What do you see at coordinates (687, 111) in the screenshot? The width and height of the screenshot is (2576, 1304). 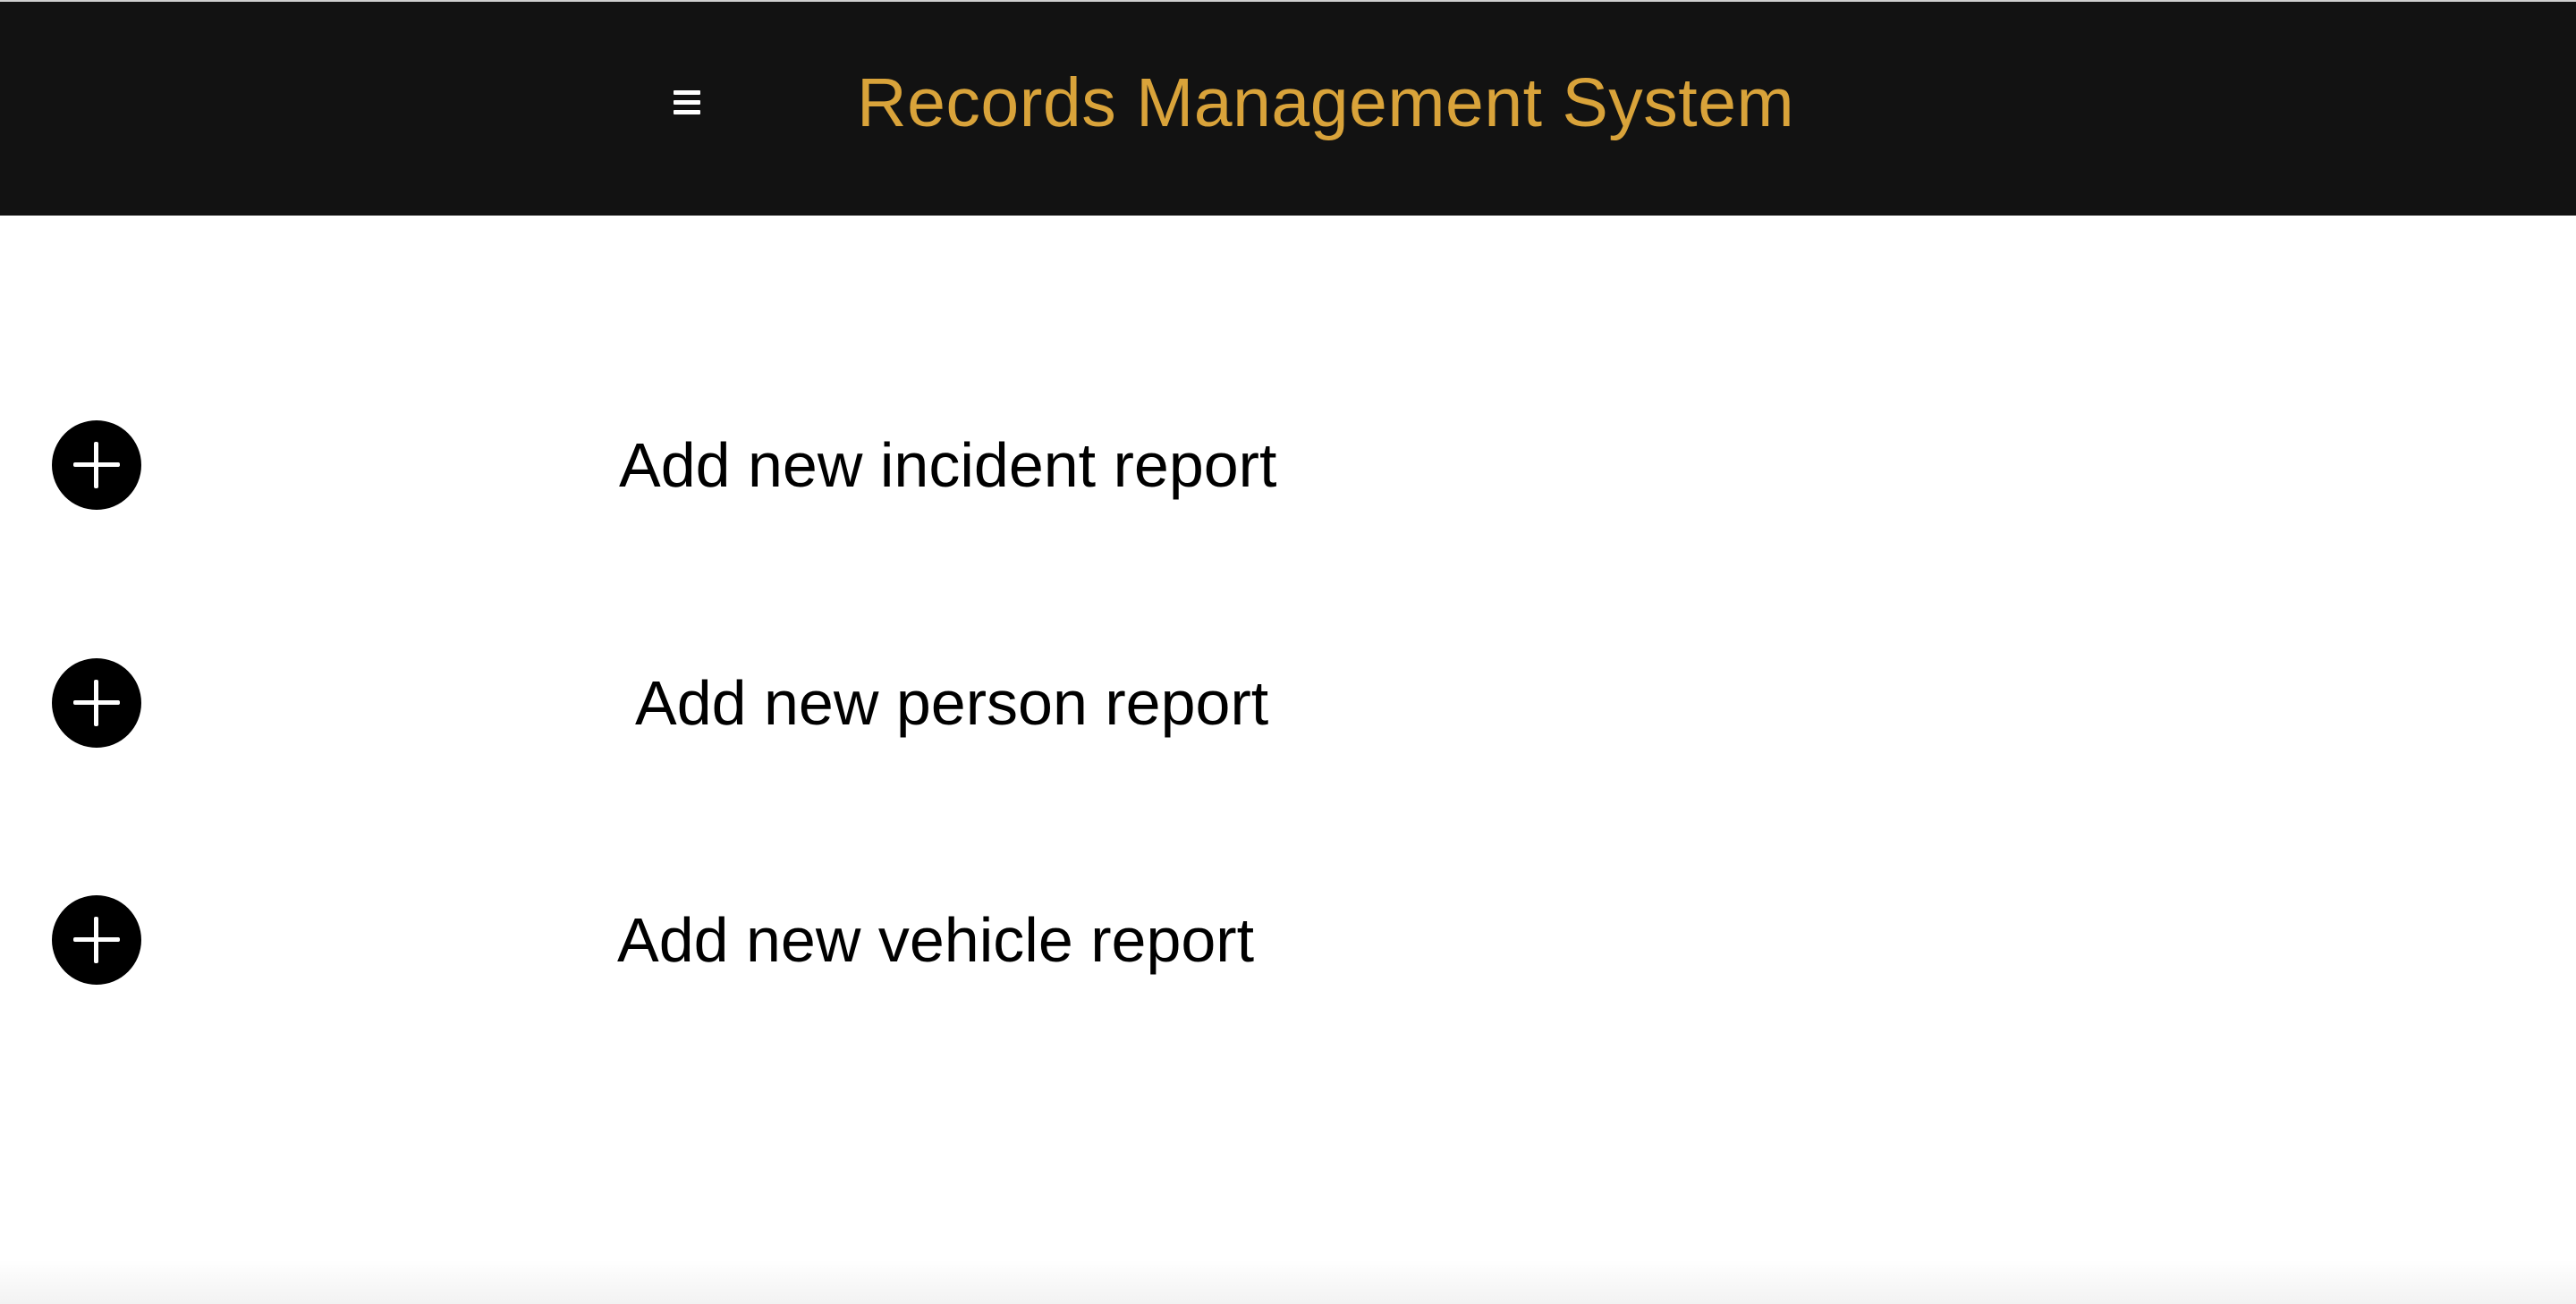 I see `menu-line-bottom` at bounding box center [687, 111].